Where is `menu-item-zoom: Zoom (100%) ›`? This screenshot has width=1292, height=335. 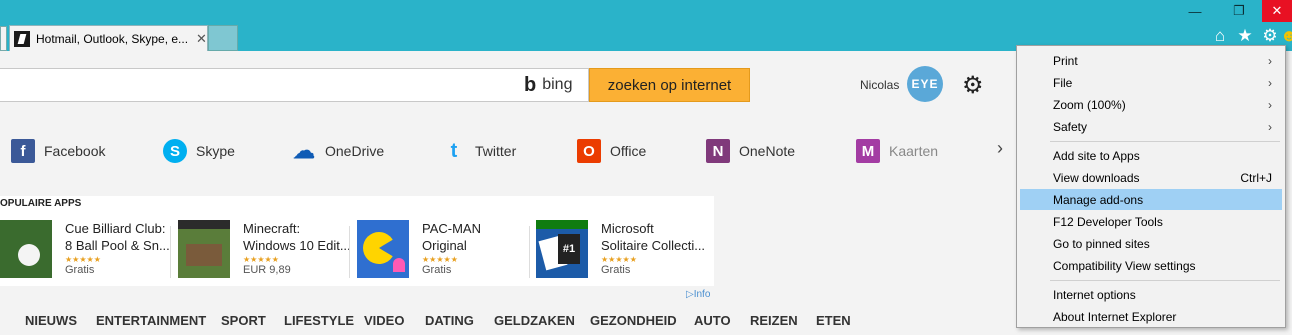
menu-item-zoom: Zoom (100%) › is located at coordinates (1151, 104).